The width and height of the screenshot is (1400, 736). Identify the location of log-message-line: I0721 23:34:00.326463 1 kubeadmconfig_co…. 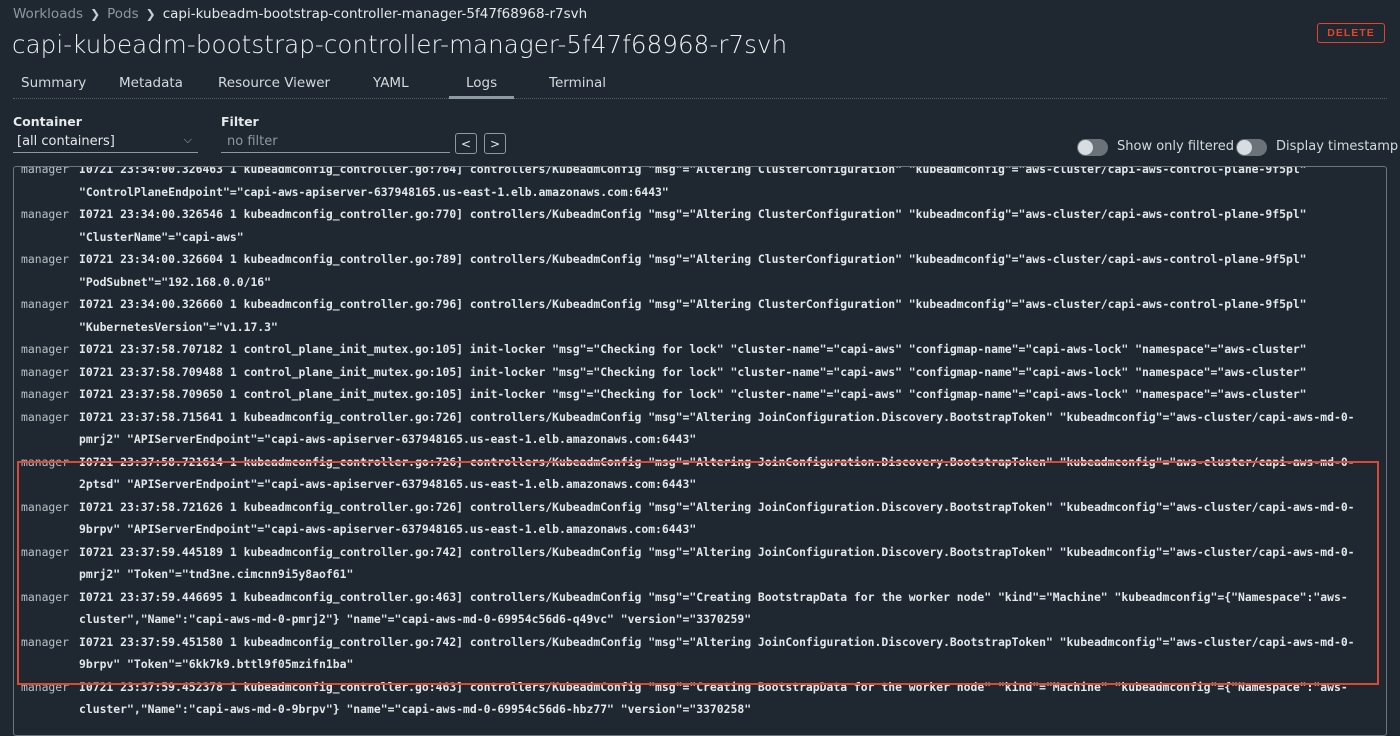
(693, 171).